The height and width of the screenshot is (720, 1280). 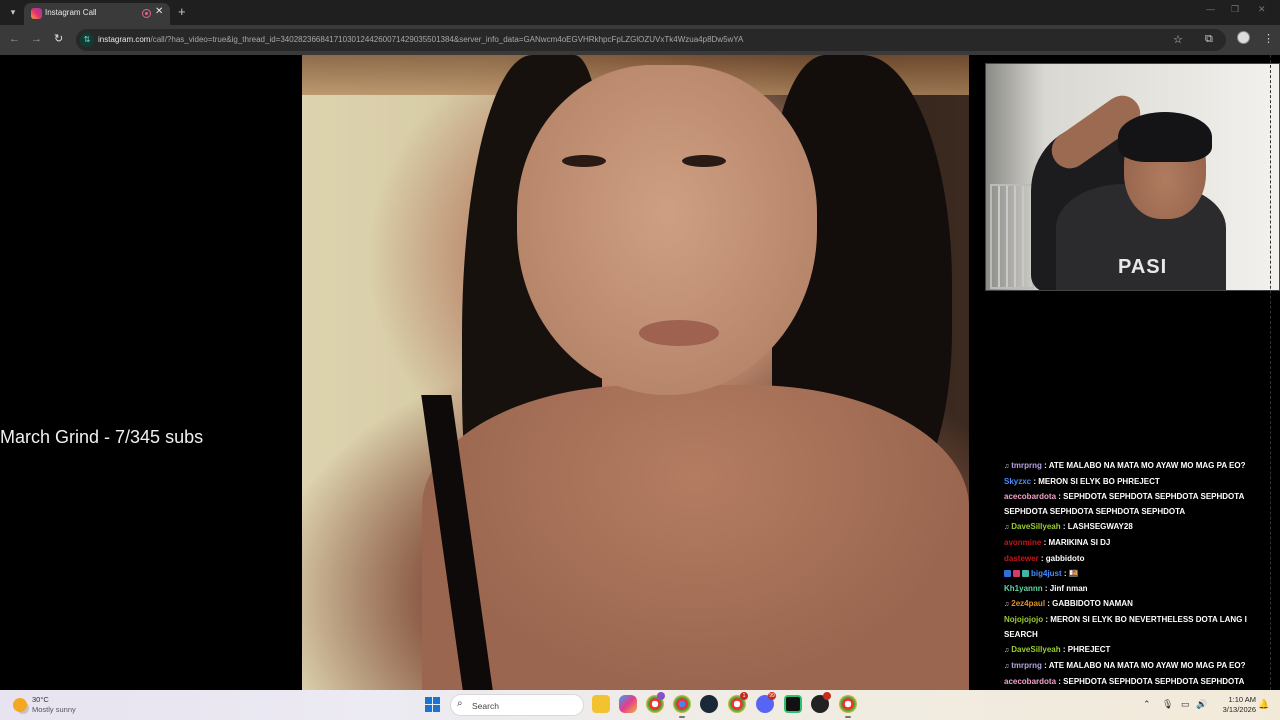 What do you see at coordinates (848, 704) in the screenshot?
I see `chrome-window-icon` at bounding box center [848, 704].